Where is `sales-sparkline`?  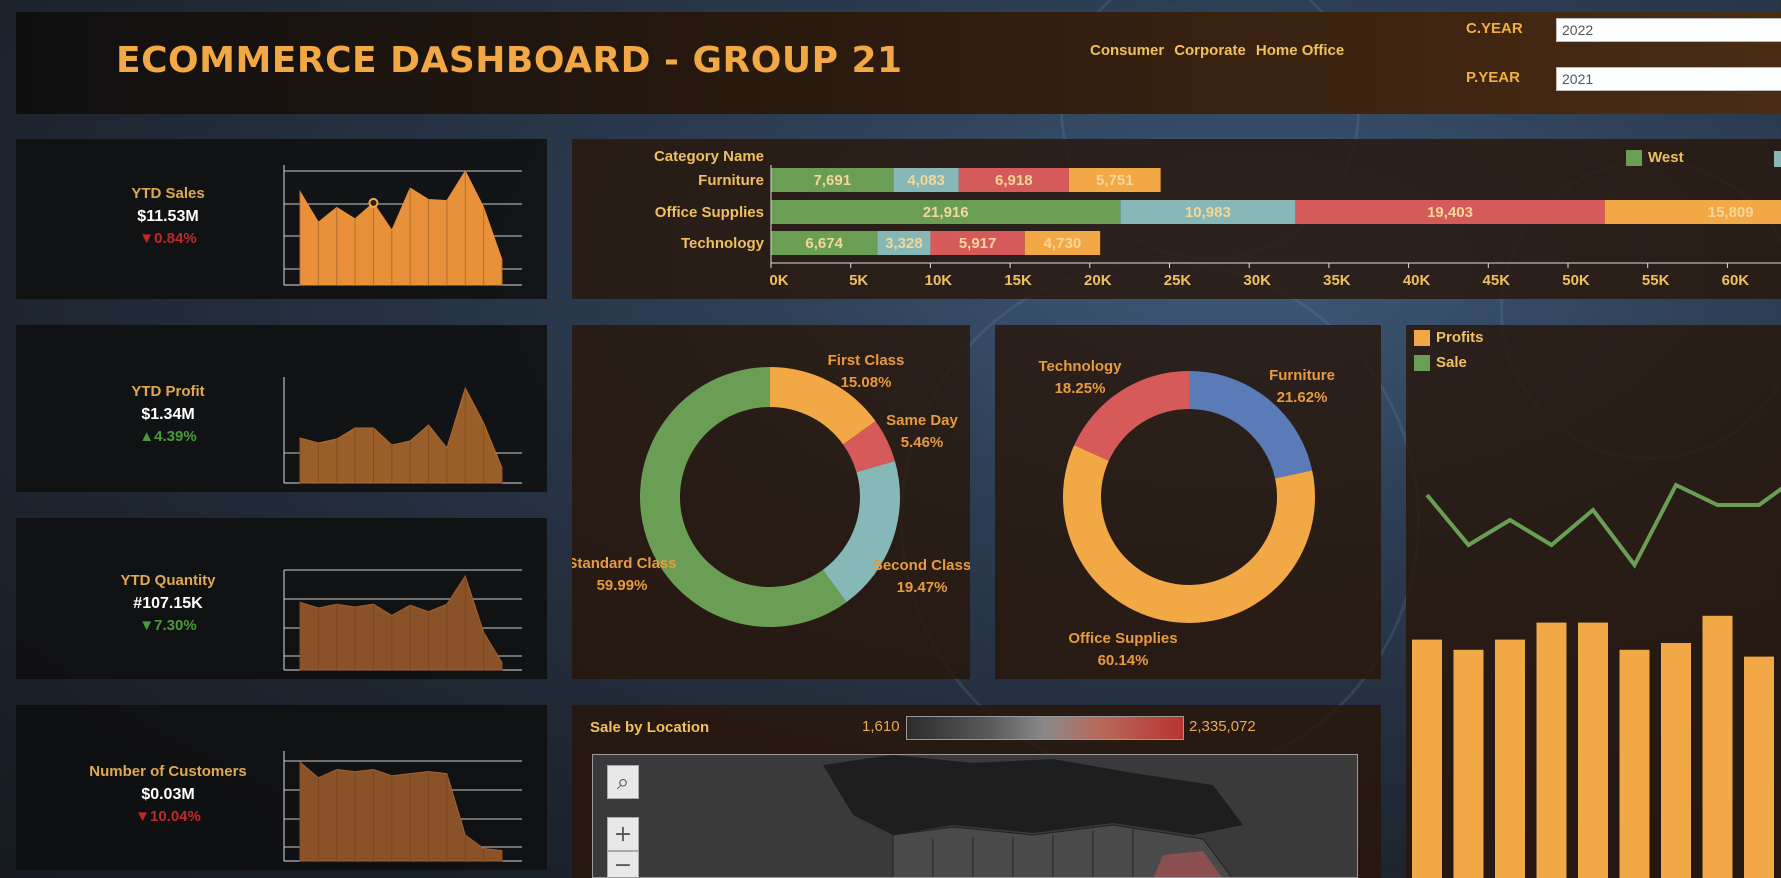
sales-sparkline is located at coordinates (412, 219).